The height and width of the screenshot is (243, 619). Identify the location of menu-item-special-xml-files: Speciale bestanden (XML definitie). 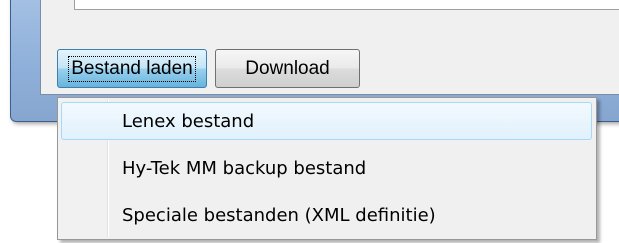
(326, 215).